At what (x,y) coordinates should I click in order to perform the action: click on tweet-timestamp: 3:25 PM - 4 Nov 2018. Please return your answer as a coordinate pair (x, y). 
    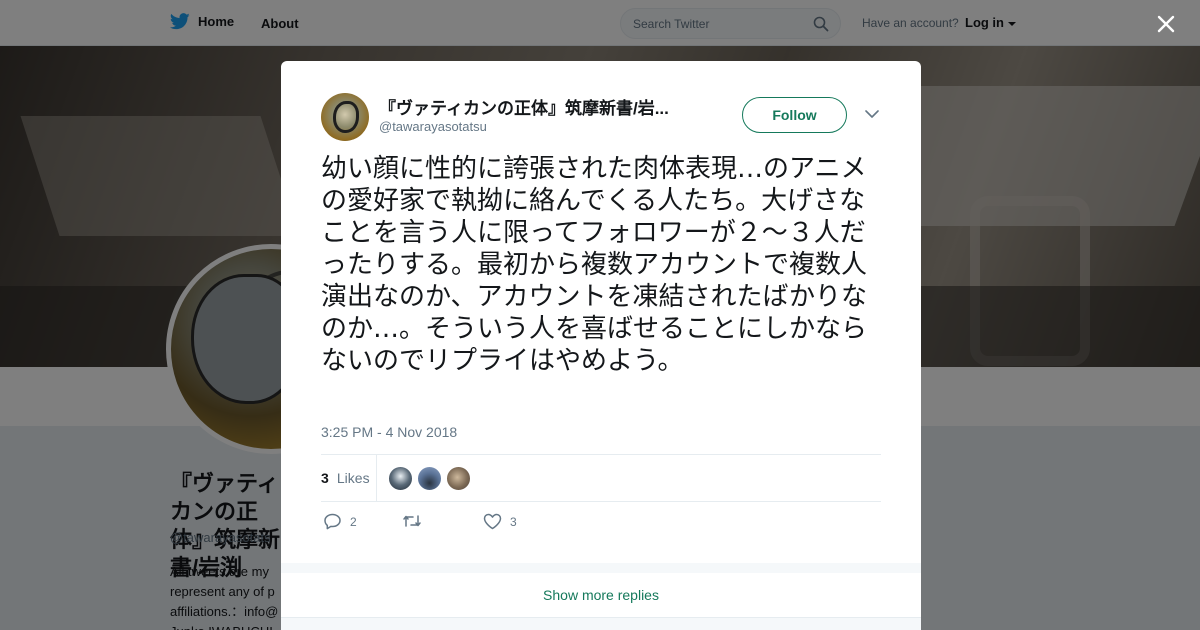
    Looking at the image, I should click on (389, 432).